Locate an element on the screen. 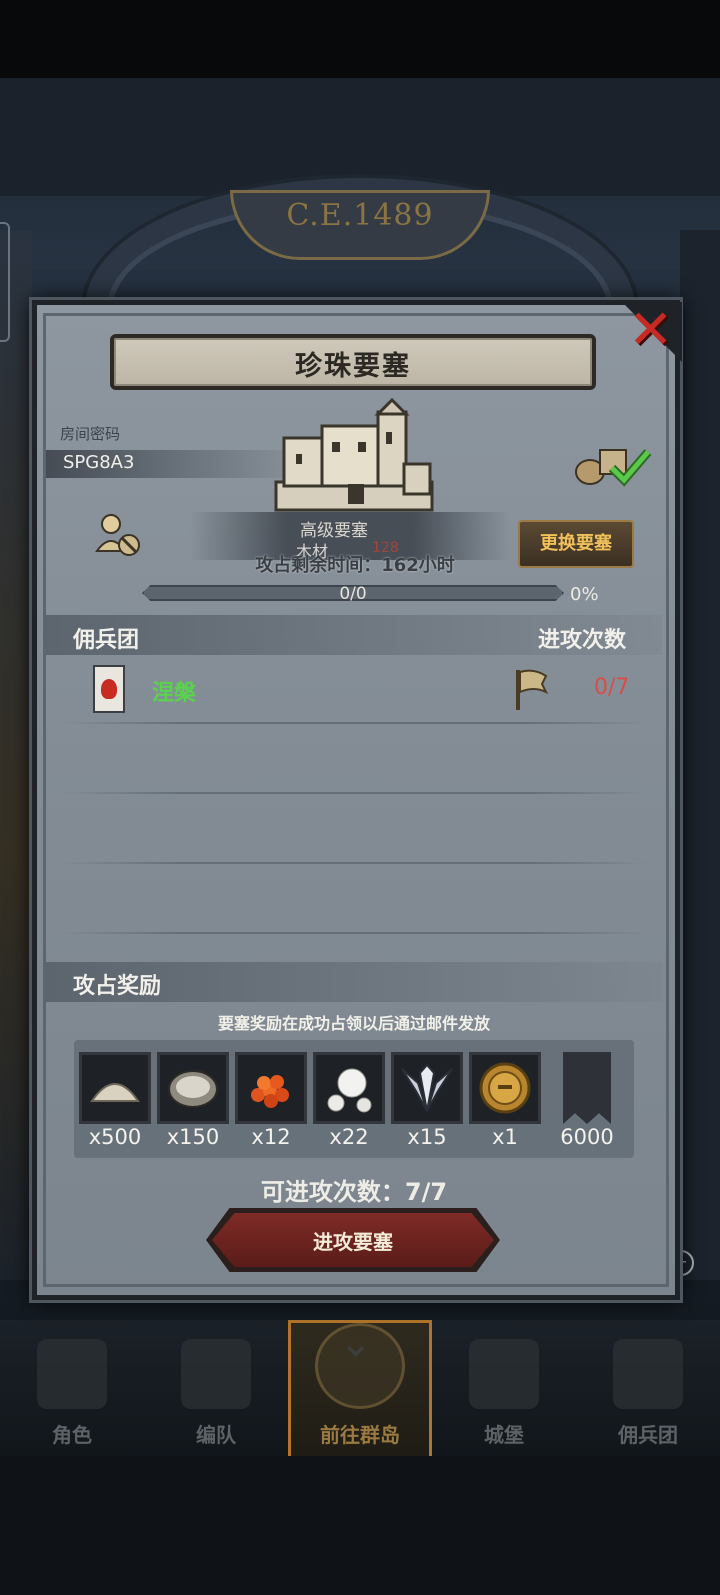 The image size is (720, 1595). nav-item-mercenary: 佣兵团 is located at coordinates (648, 1388).